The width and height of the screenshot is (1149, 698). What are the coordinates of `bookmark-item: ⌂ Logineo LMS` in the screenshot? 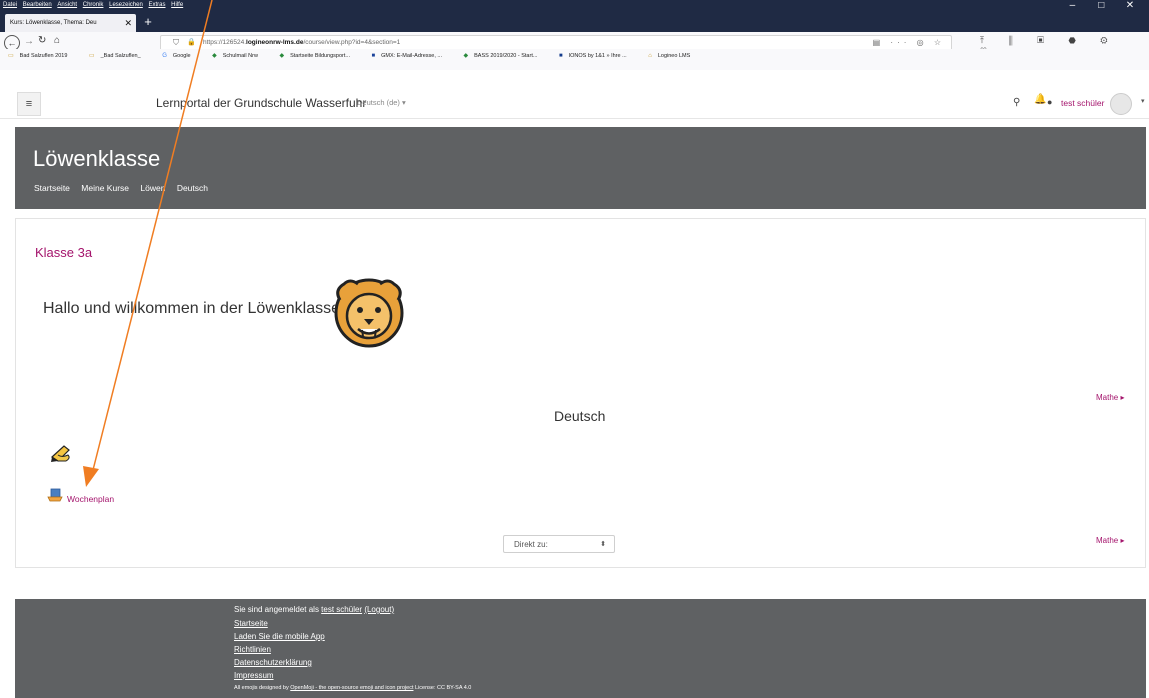 It's located at (670, 56).